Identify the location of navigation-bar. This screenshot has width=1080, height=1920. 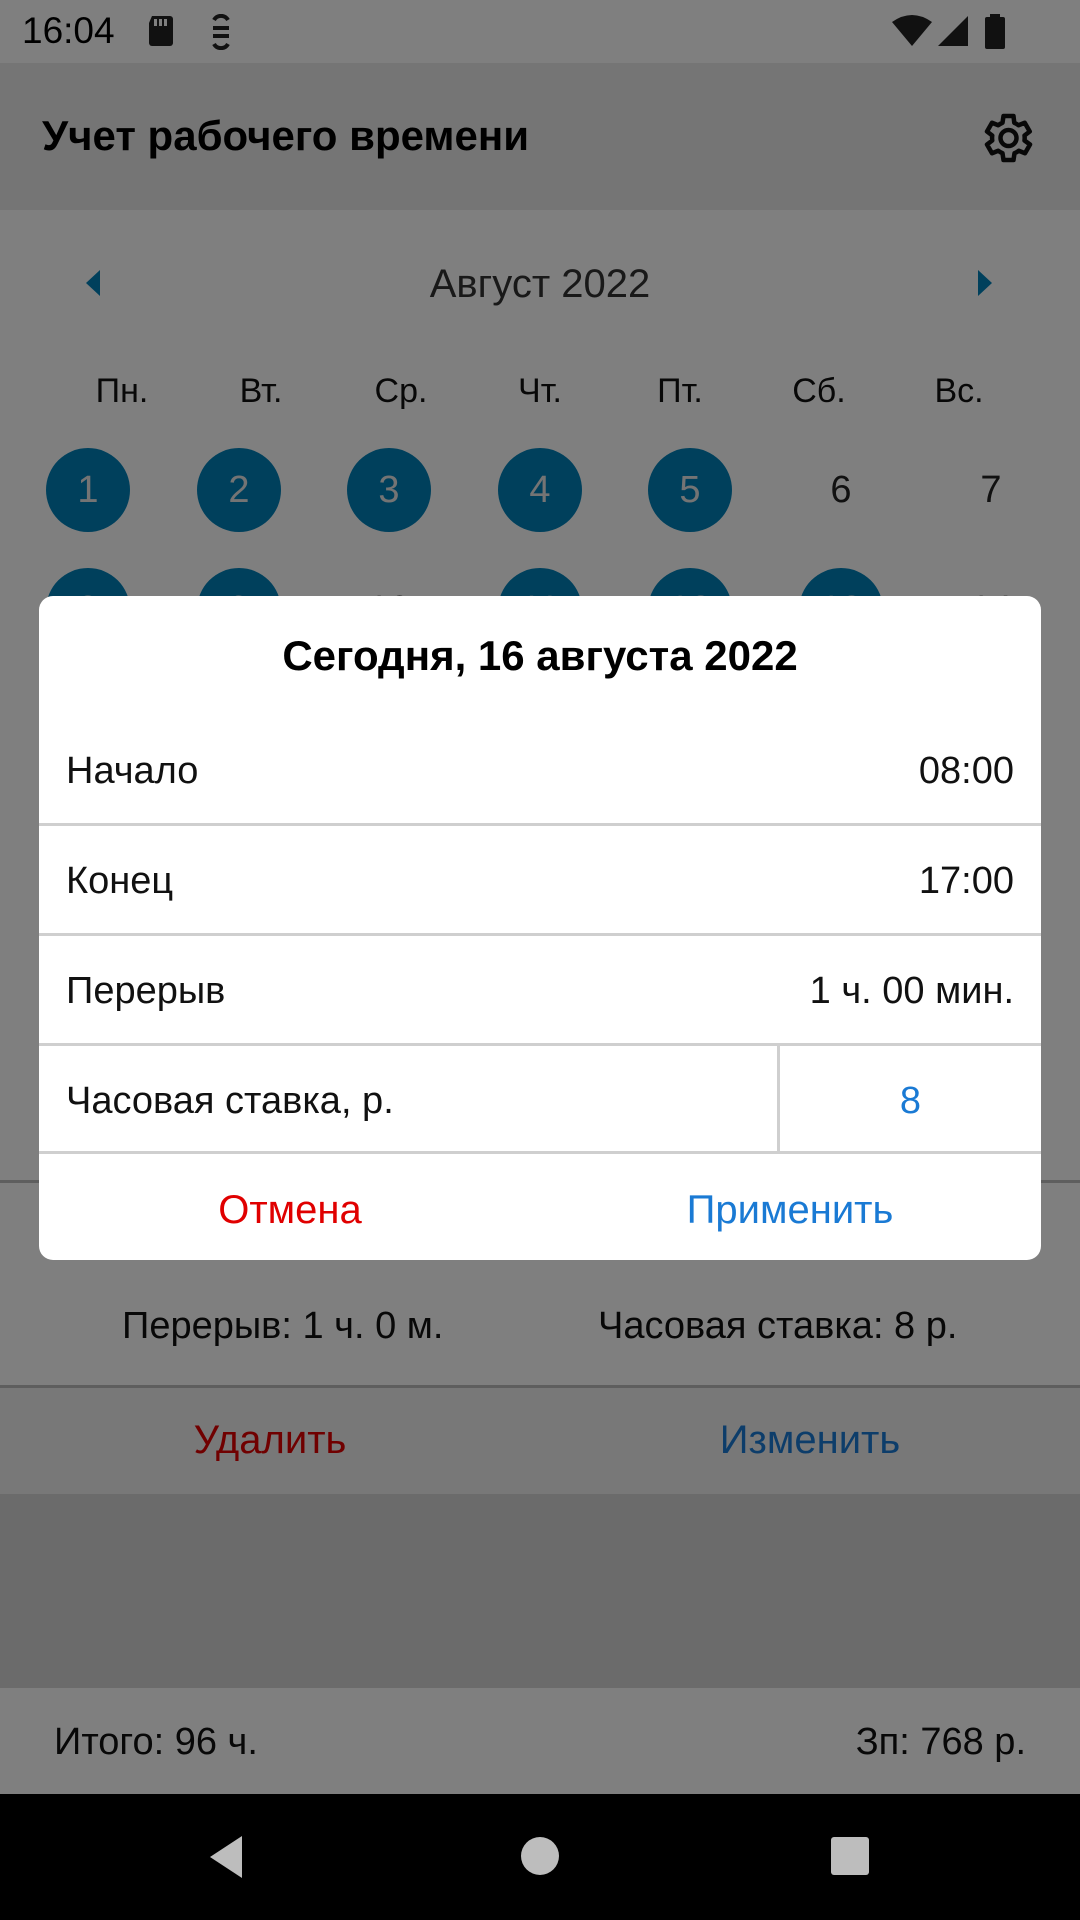
(540, 1857).